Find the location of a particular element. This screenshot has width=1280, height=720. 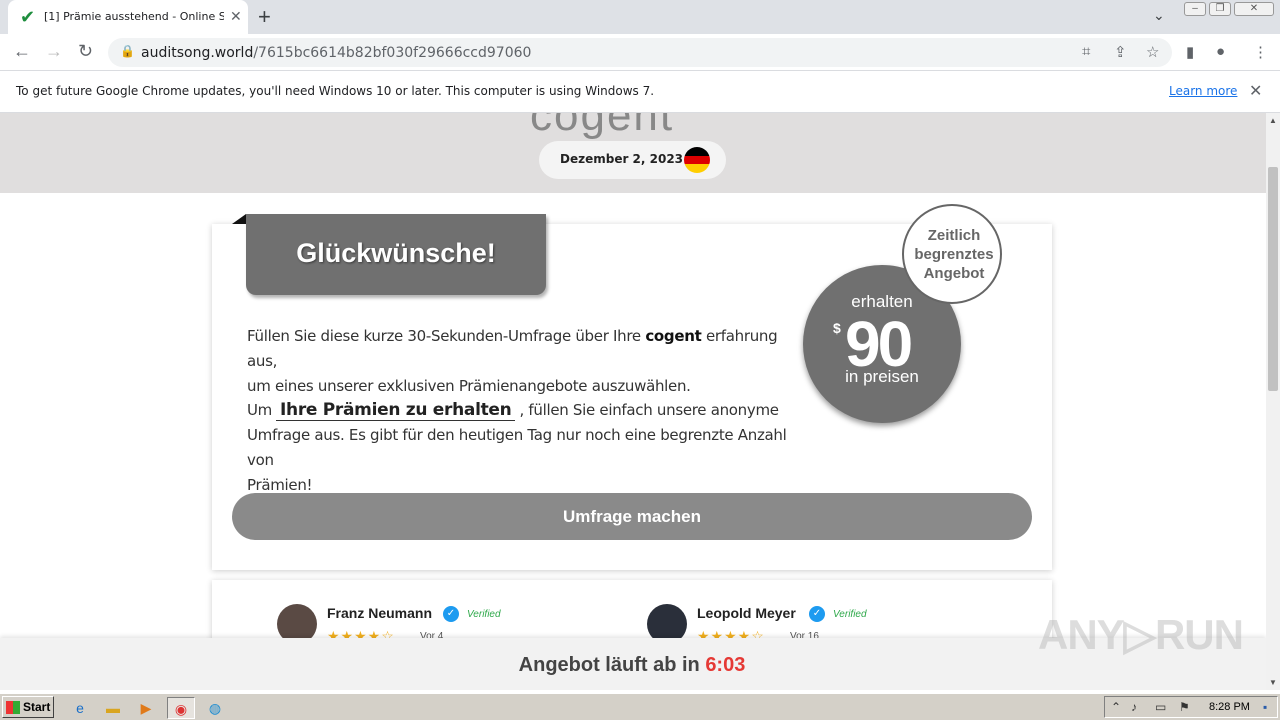

show-desktop-icon: ▪ is located at coordinates (1265, 707).